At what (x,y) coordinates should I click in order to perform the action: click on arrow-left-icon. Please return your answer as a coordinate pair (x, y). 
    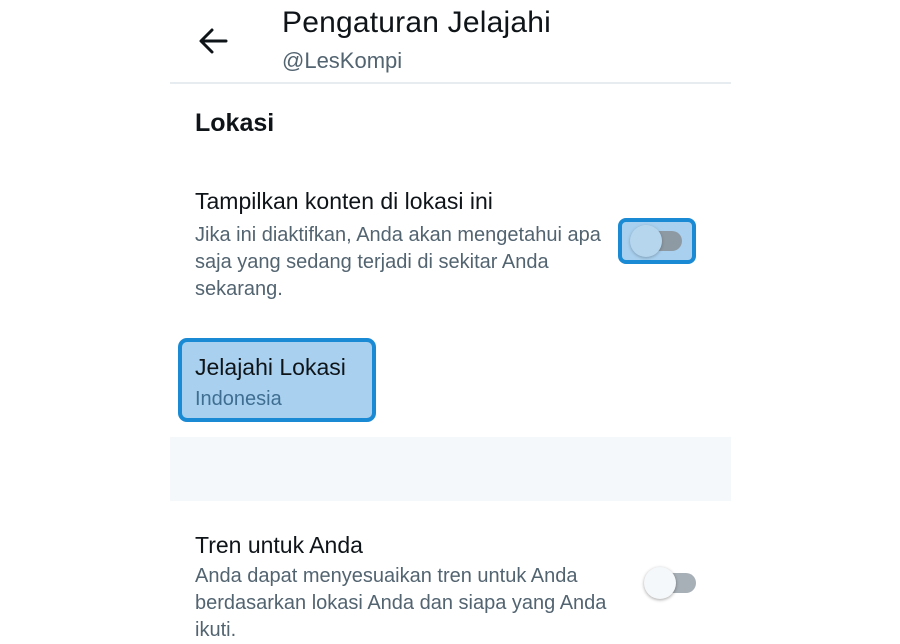
    Looking at the image, I should click on (213, 41).